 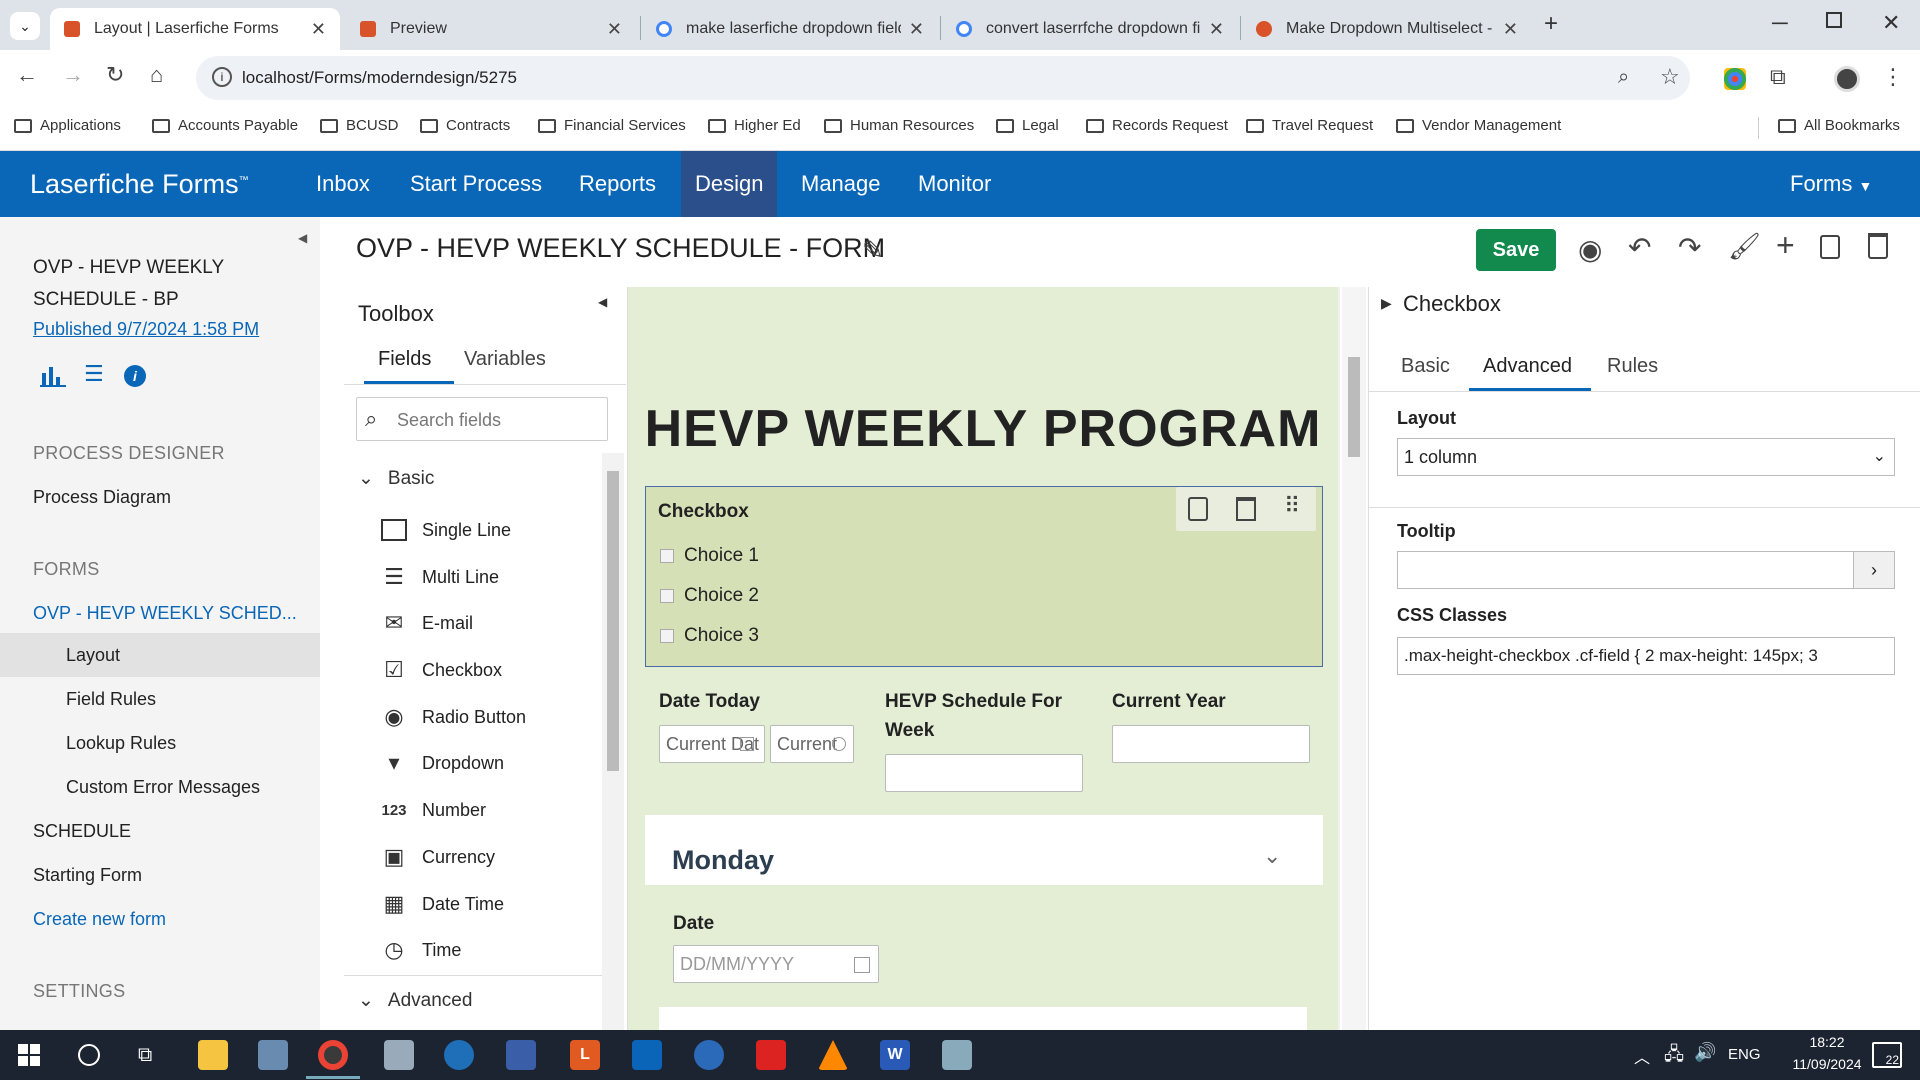 What do you see at coordinates (442, 904) in the screenshot?
I see `toolbox-date-time: ▦ Date Time` at bounding box center [442, 904].